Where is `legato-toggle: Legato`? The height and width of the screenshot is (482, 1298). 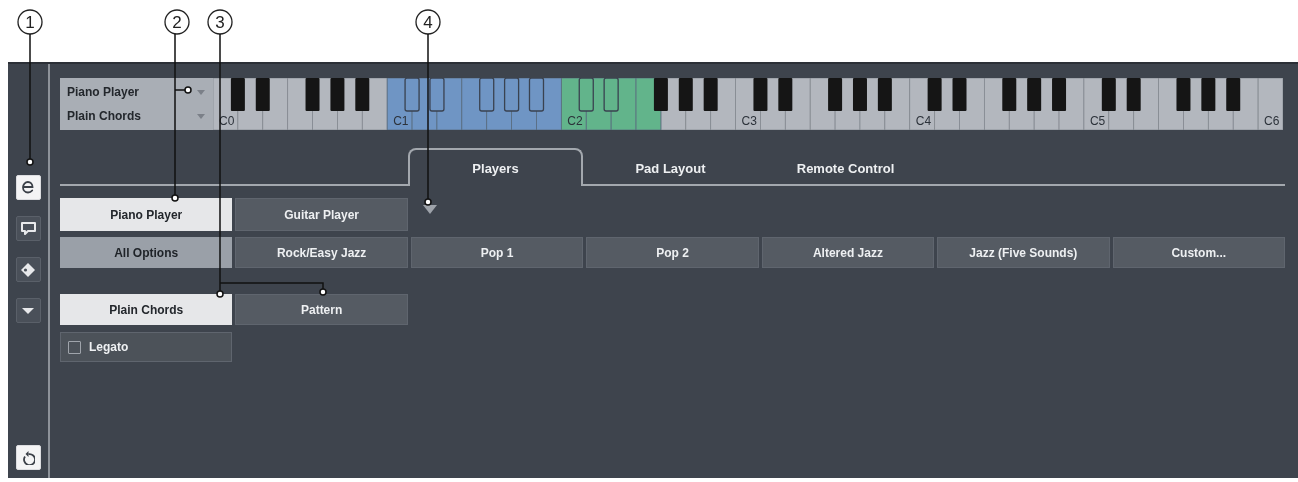 legato-toggle: Legato is located at coordinates (146, 347).